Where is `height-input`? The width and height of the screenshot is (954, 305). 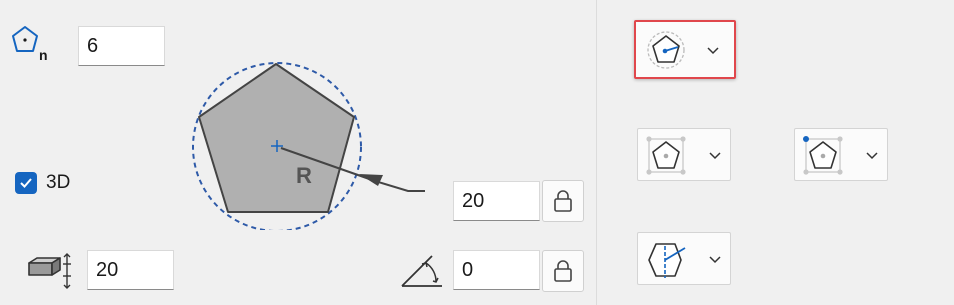
height-input is located at coordinates (130, 270).